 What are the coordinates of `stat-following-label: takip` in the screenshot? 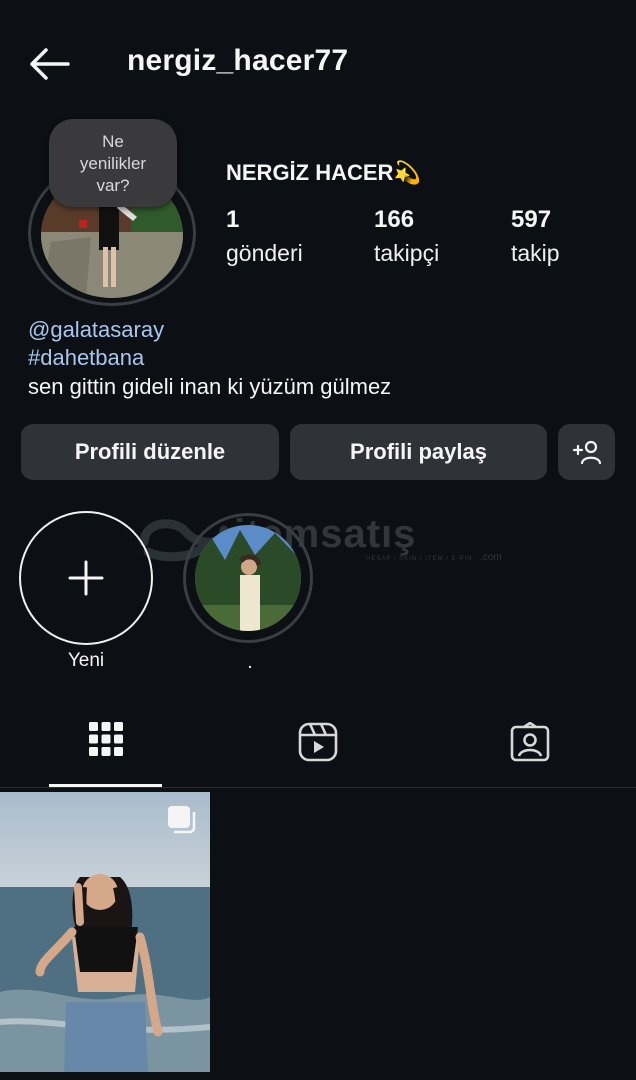 It's located at (535, 253).